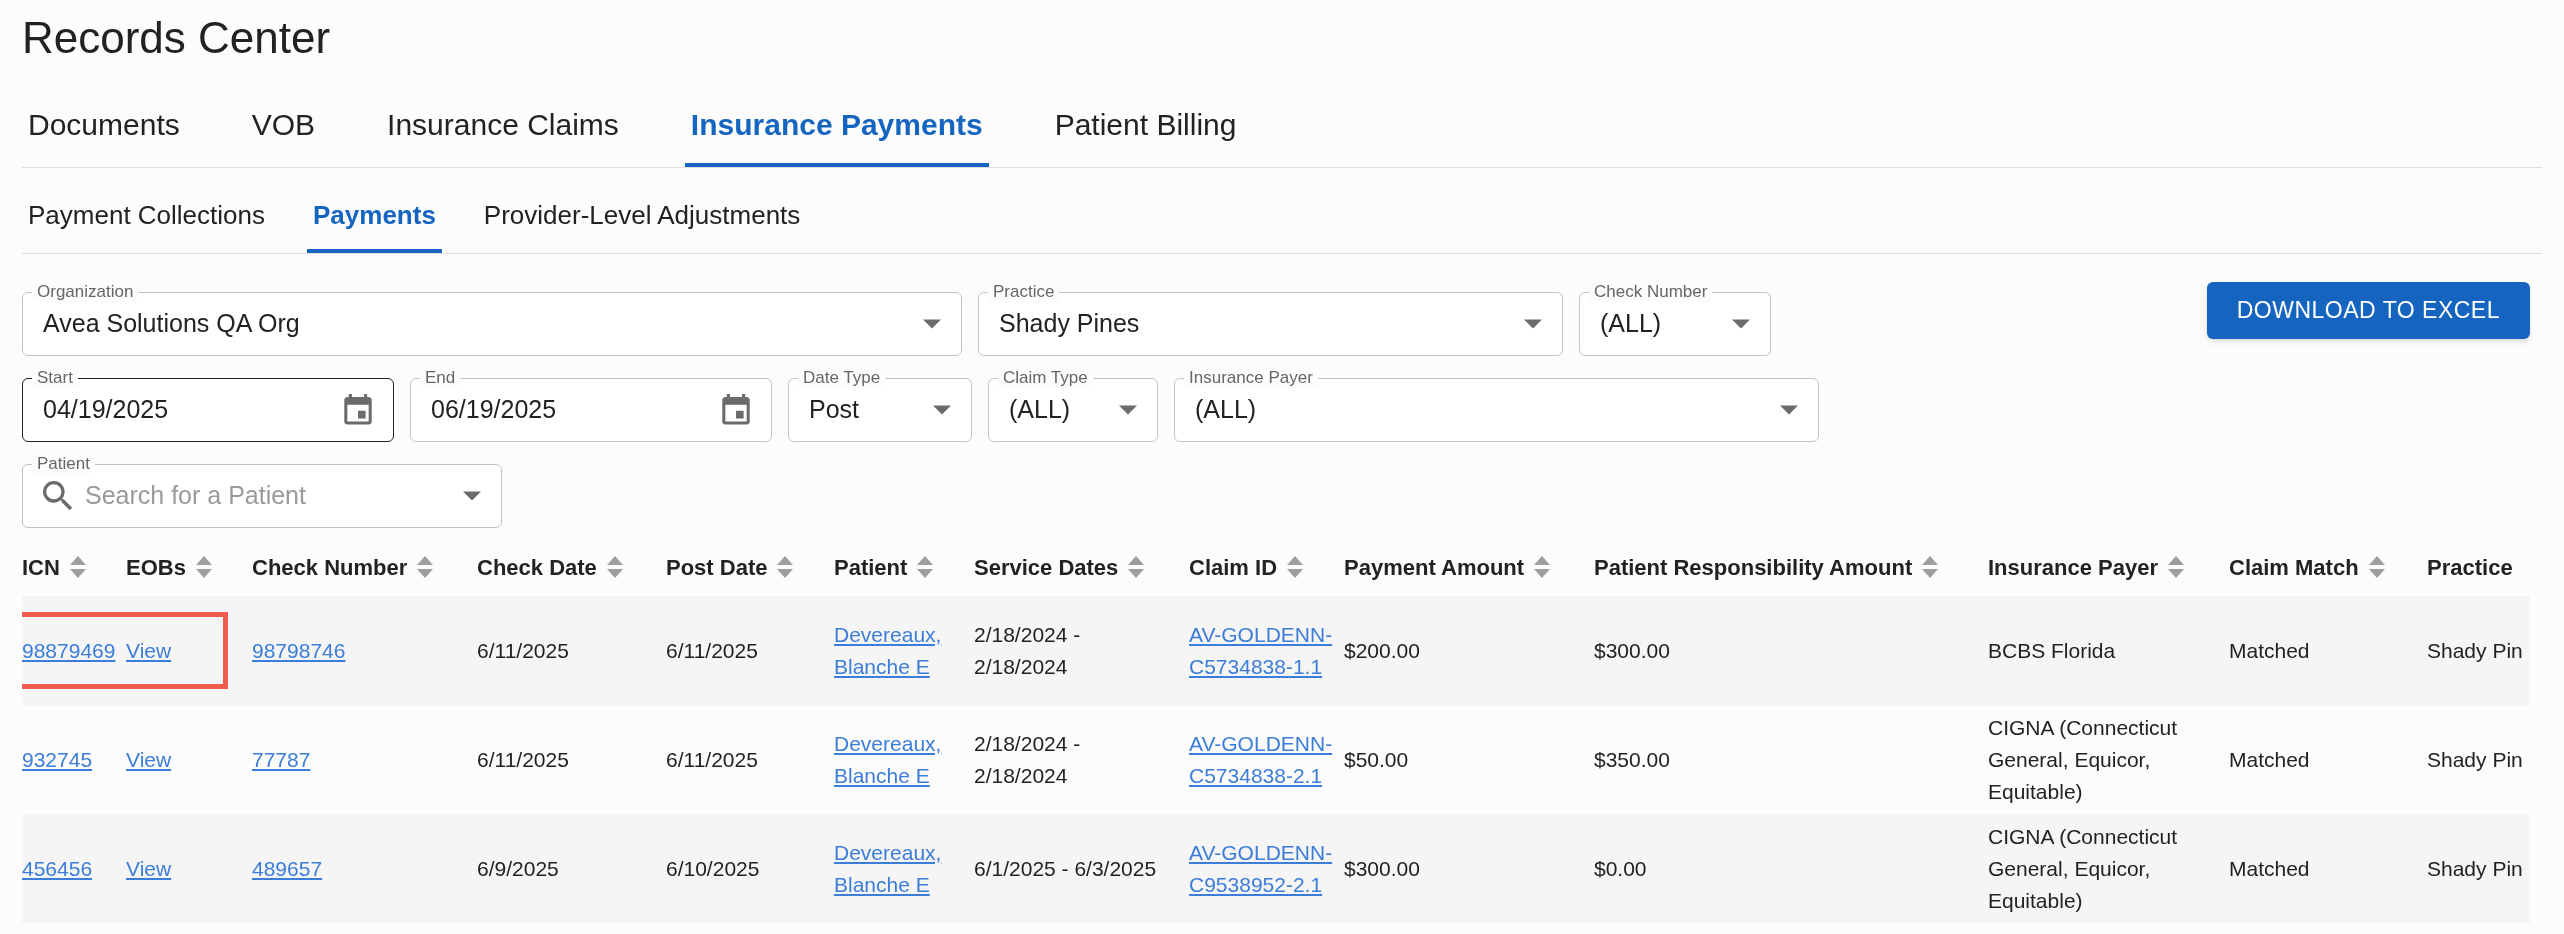 The image size is (2564, 934). I want to click on field-label: Insurance Payer, so click(1251, 378).